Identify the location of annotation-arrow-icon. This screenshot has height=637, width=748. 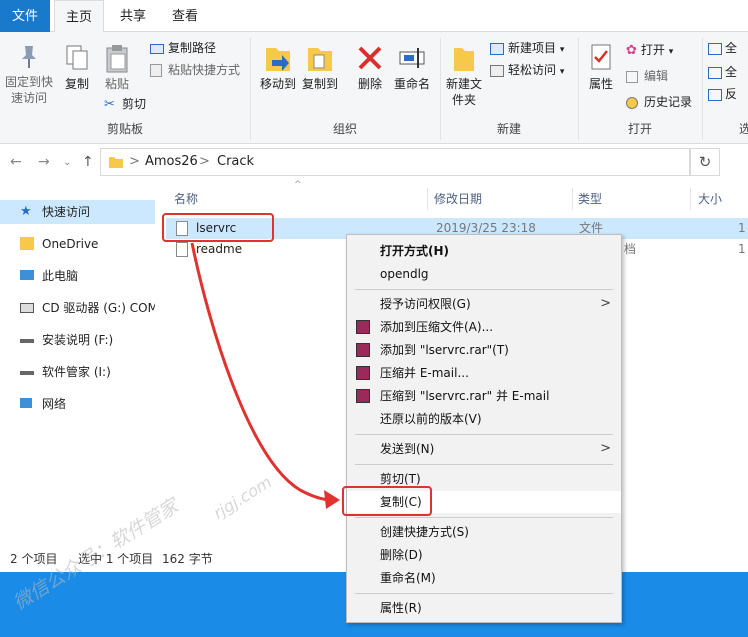
(265, 375).